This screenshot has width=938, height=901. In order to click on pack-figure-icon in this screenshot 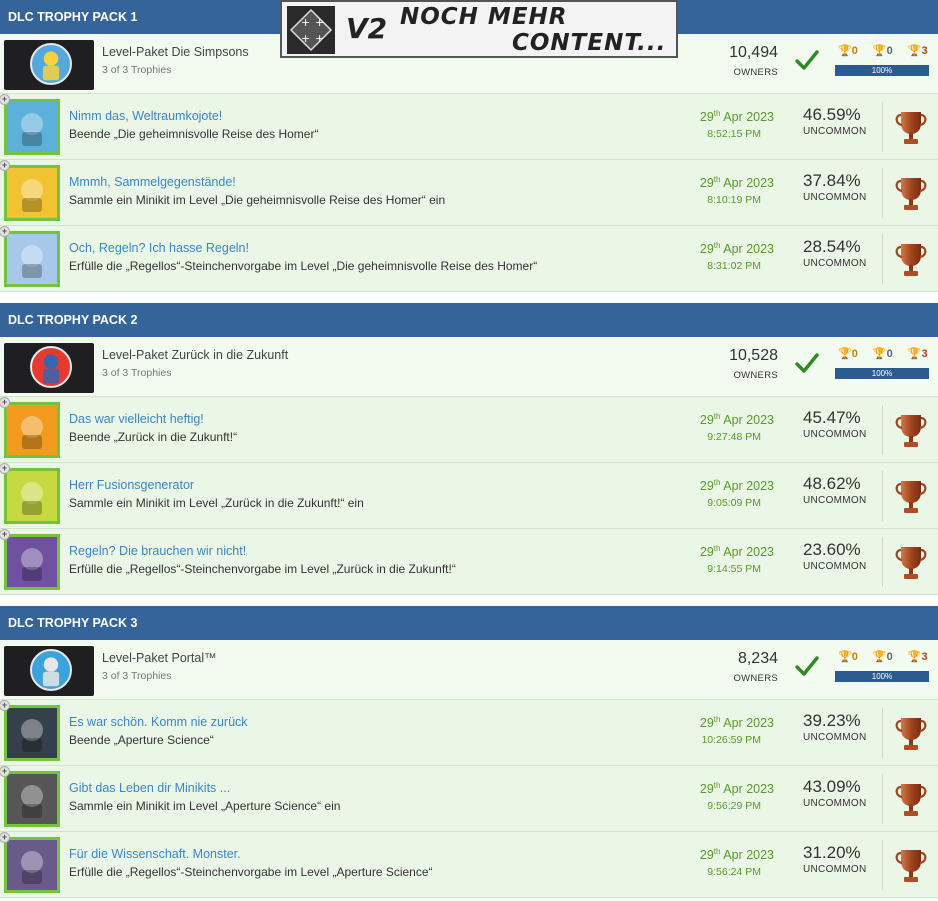, I will do `click(51, 672)`.